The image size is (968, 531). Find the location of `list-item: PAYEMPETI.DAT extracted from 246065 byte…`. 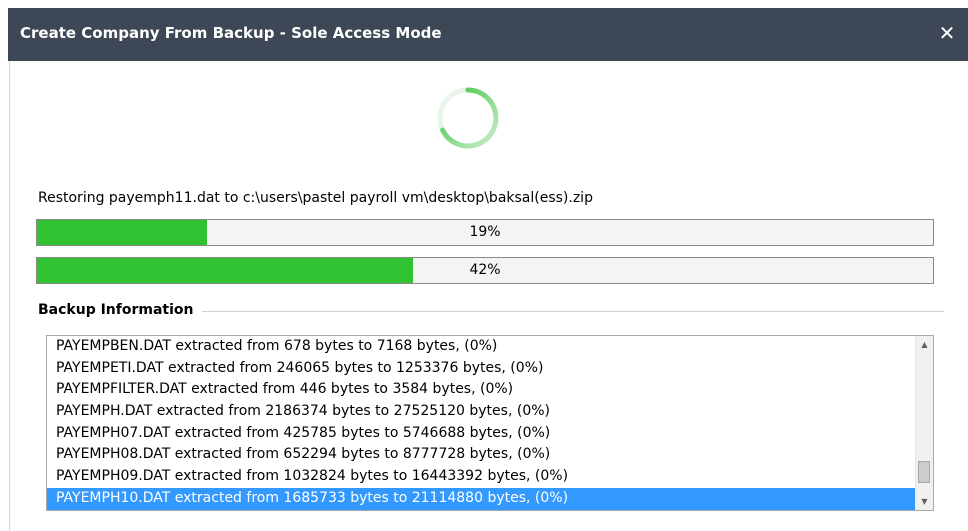

list-item: PAYEMPETI.DAT extracted from 246065 byte… is located at coordinates (481, 369).